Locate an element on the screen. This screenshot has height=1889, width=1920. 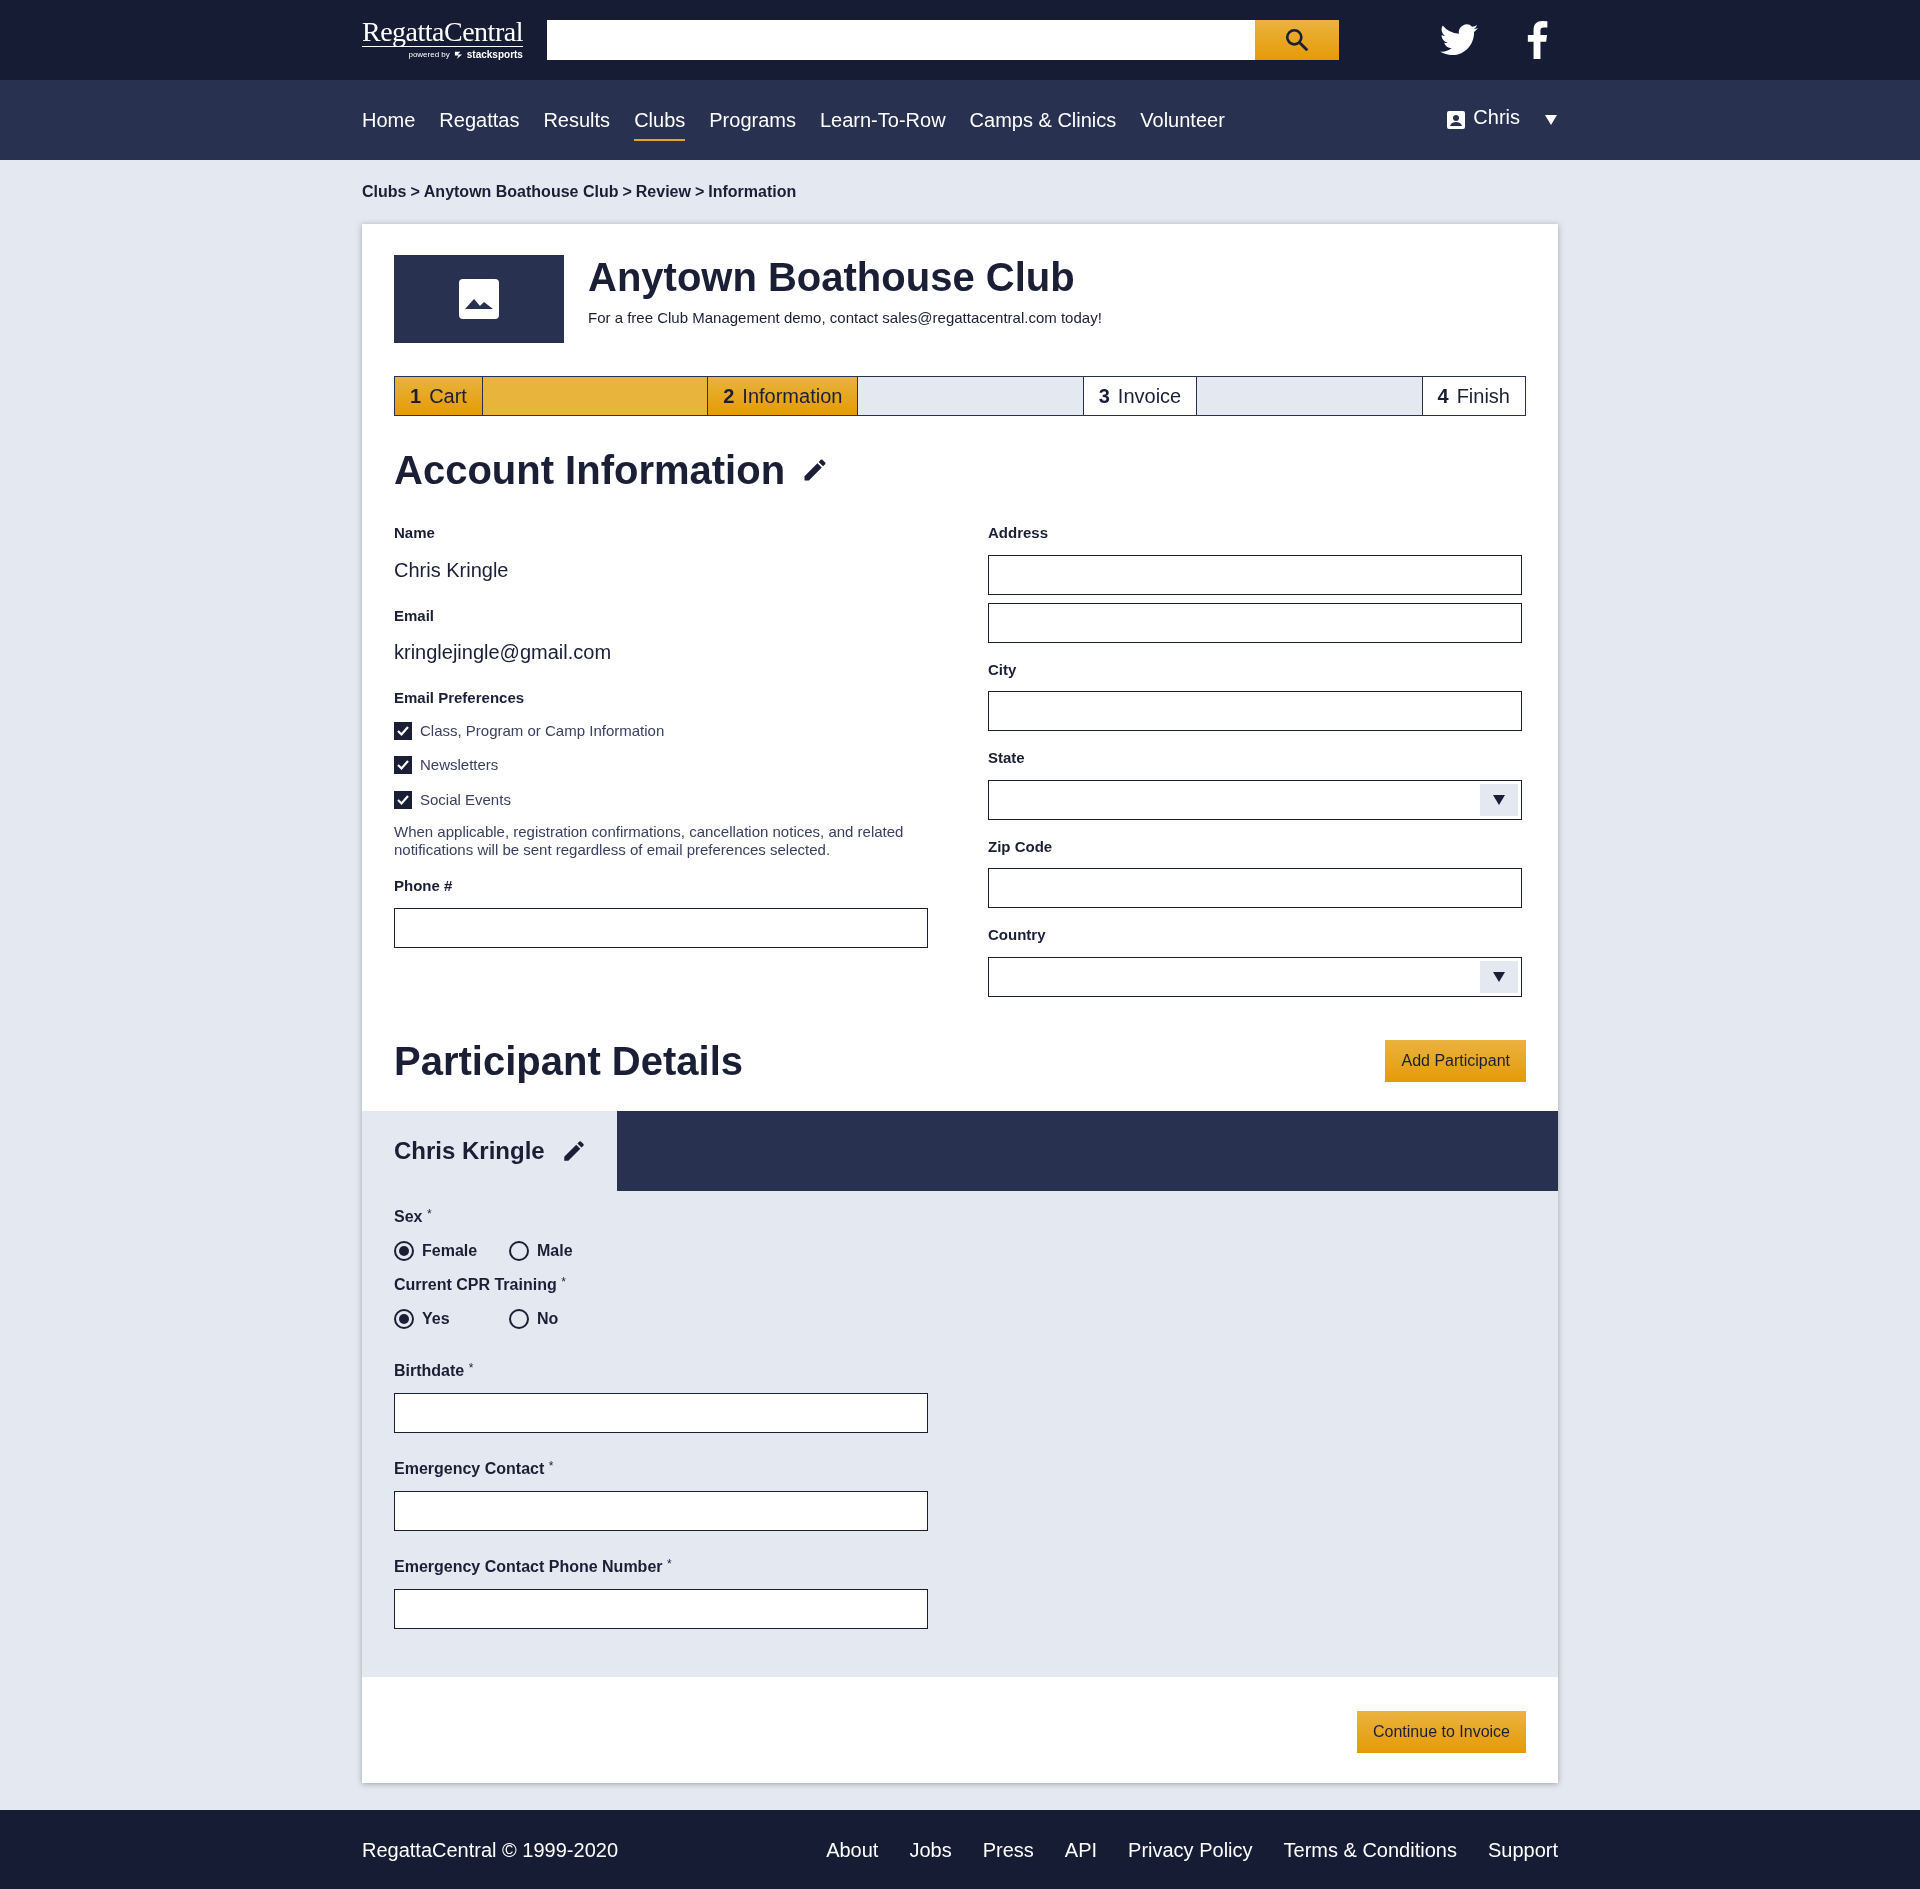
user-menu-link: Chris is located at coordinates (1496, 120).